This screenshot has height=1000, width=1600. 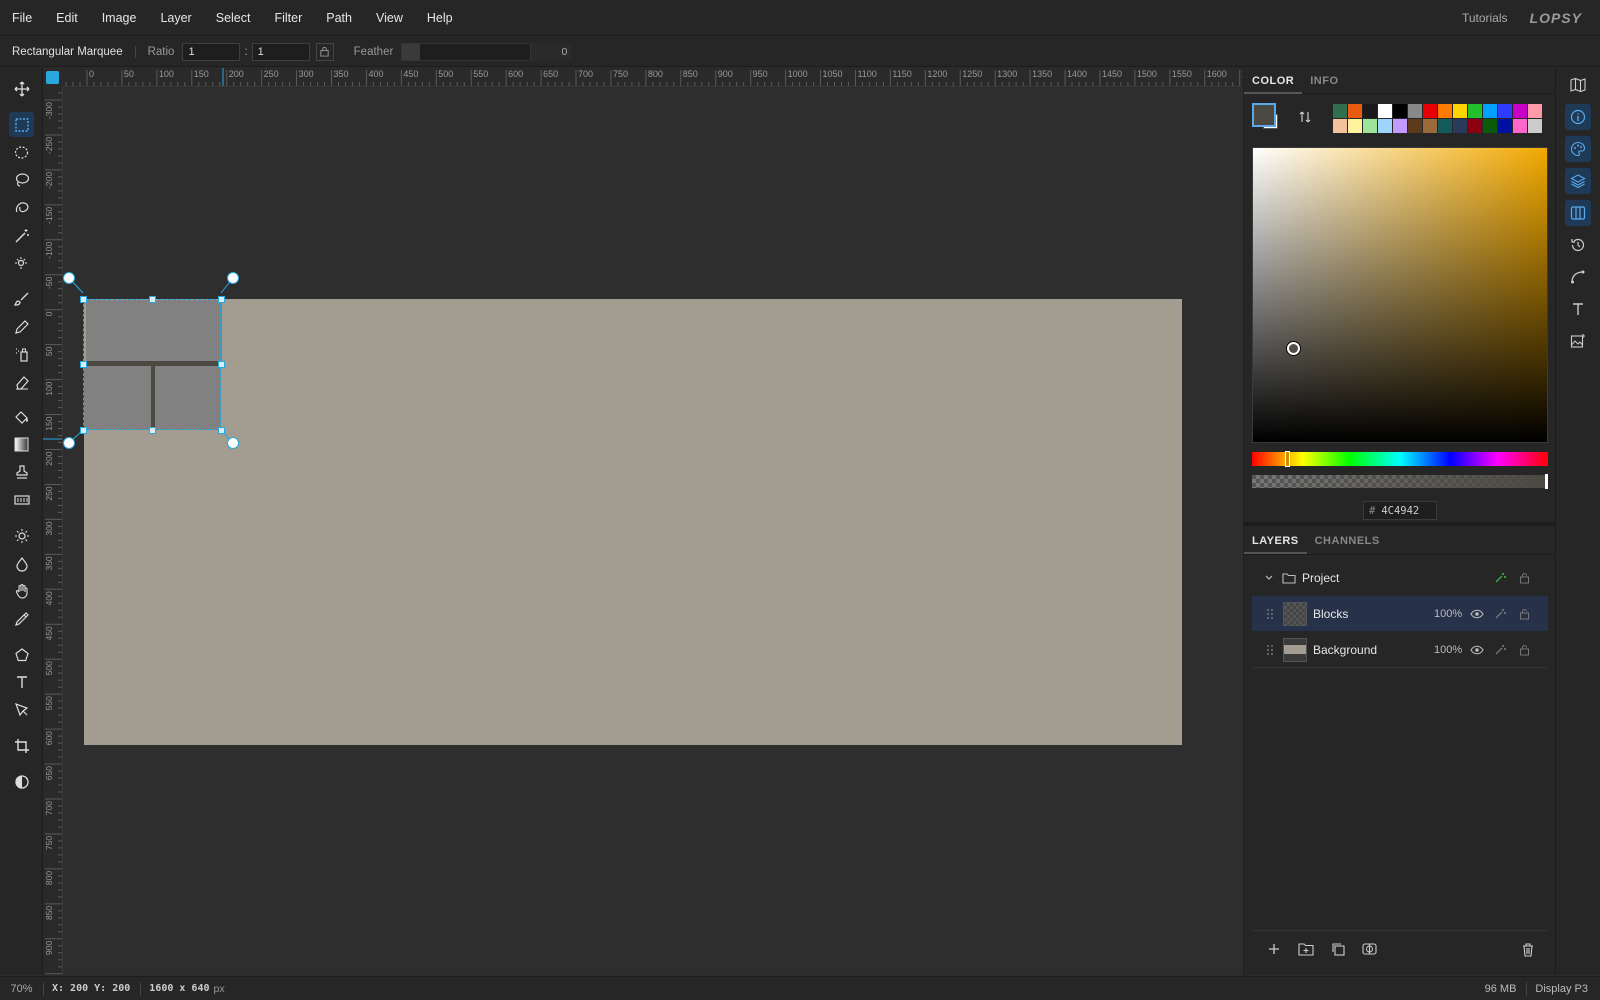 What do you see at coordinates (21, 298) in the screenshot?
I see `paint-brush-tool` at bounding box center [21, 298].